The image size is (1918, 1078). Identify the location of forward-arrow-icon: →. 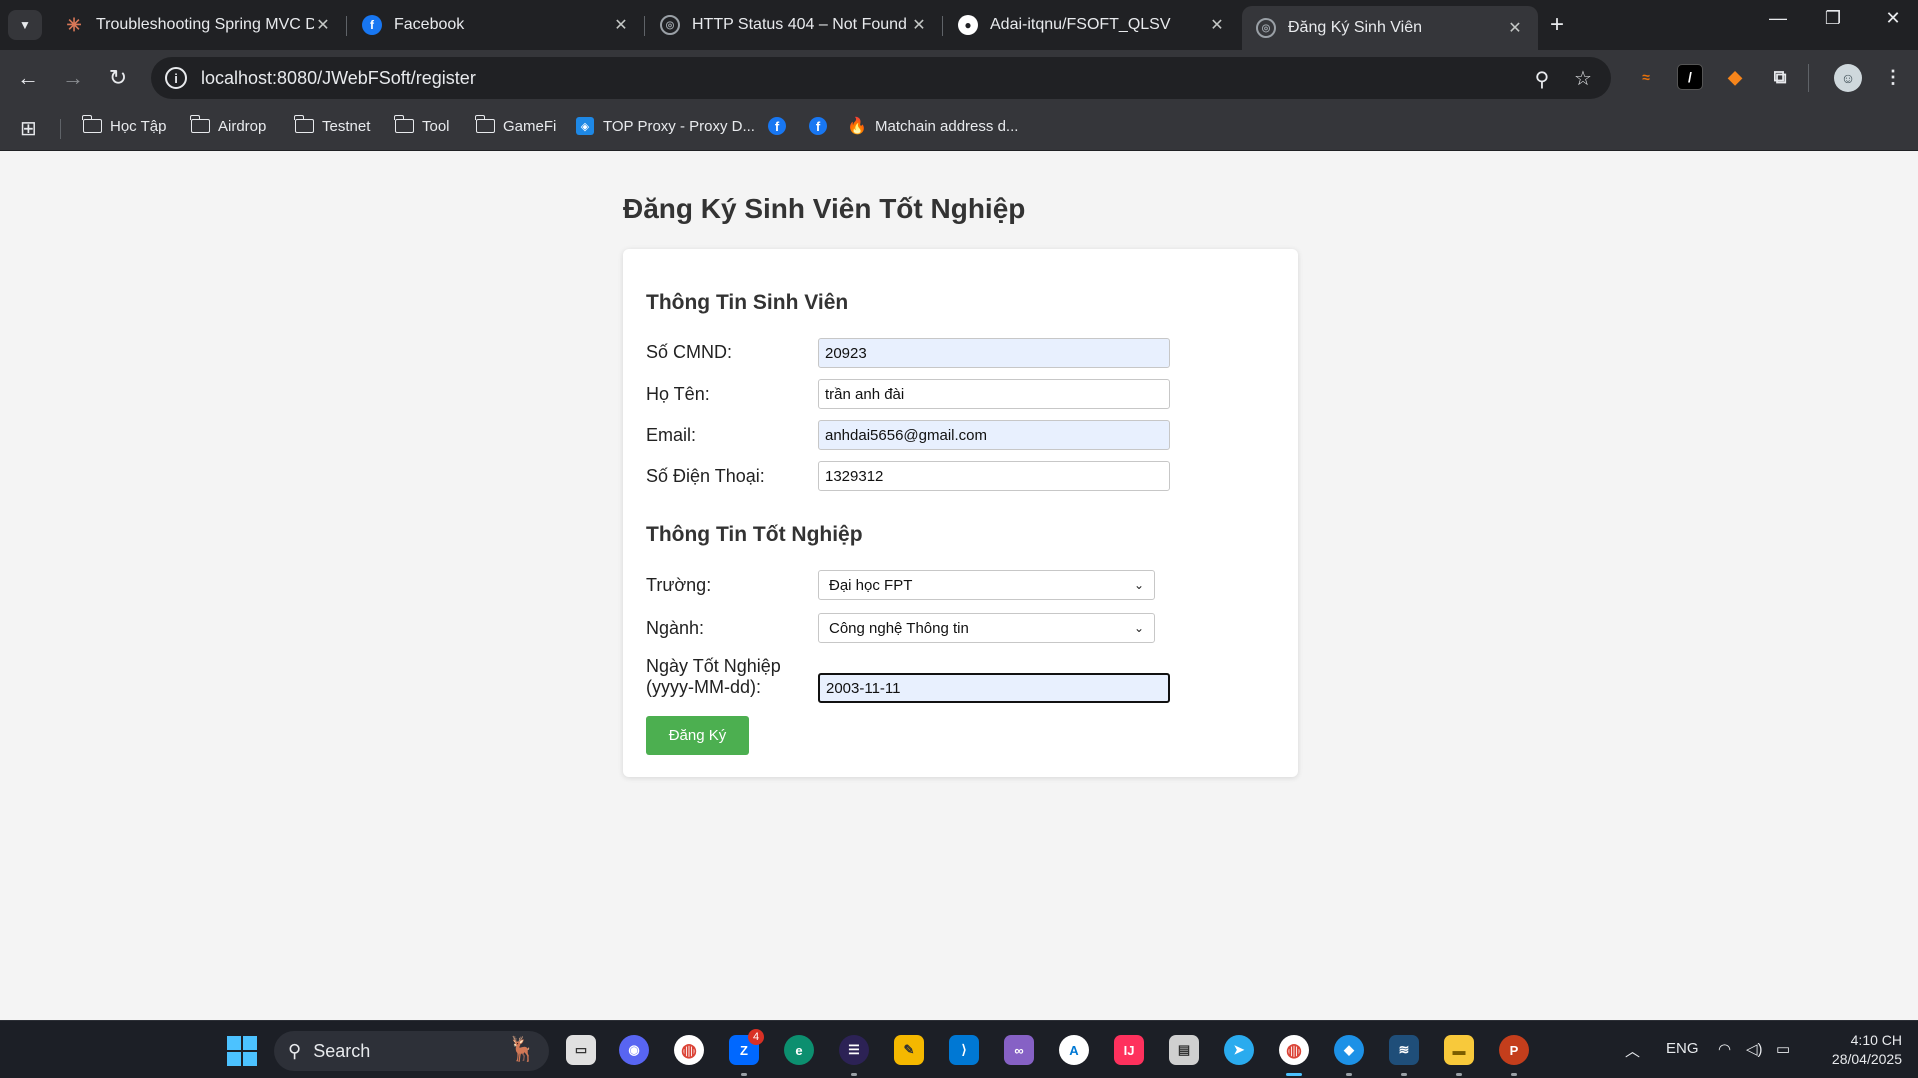
(73, 78).